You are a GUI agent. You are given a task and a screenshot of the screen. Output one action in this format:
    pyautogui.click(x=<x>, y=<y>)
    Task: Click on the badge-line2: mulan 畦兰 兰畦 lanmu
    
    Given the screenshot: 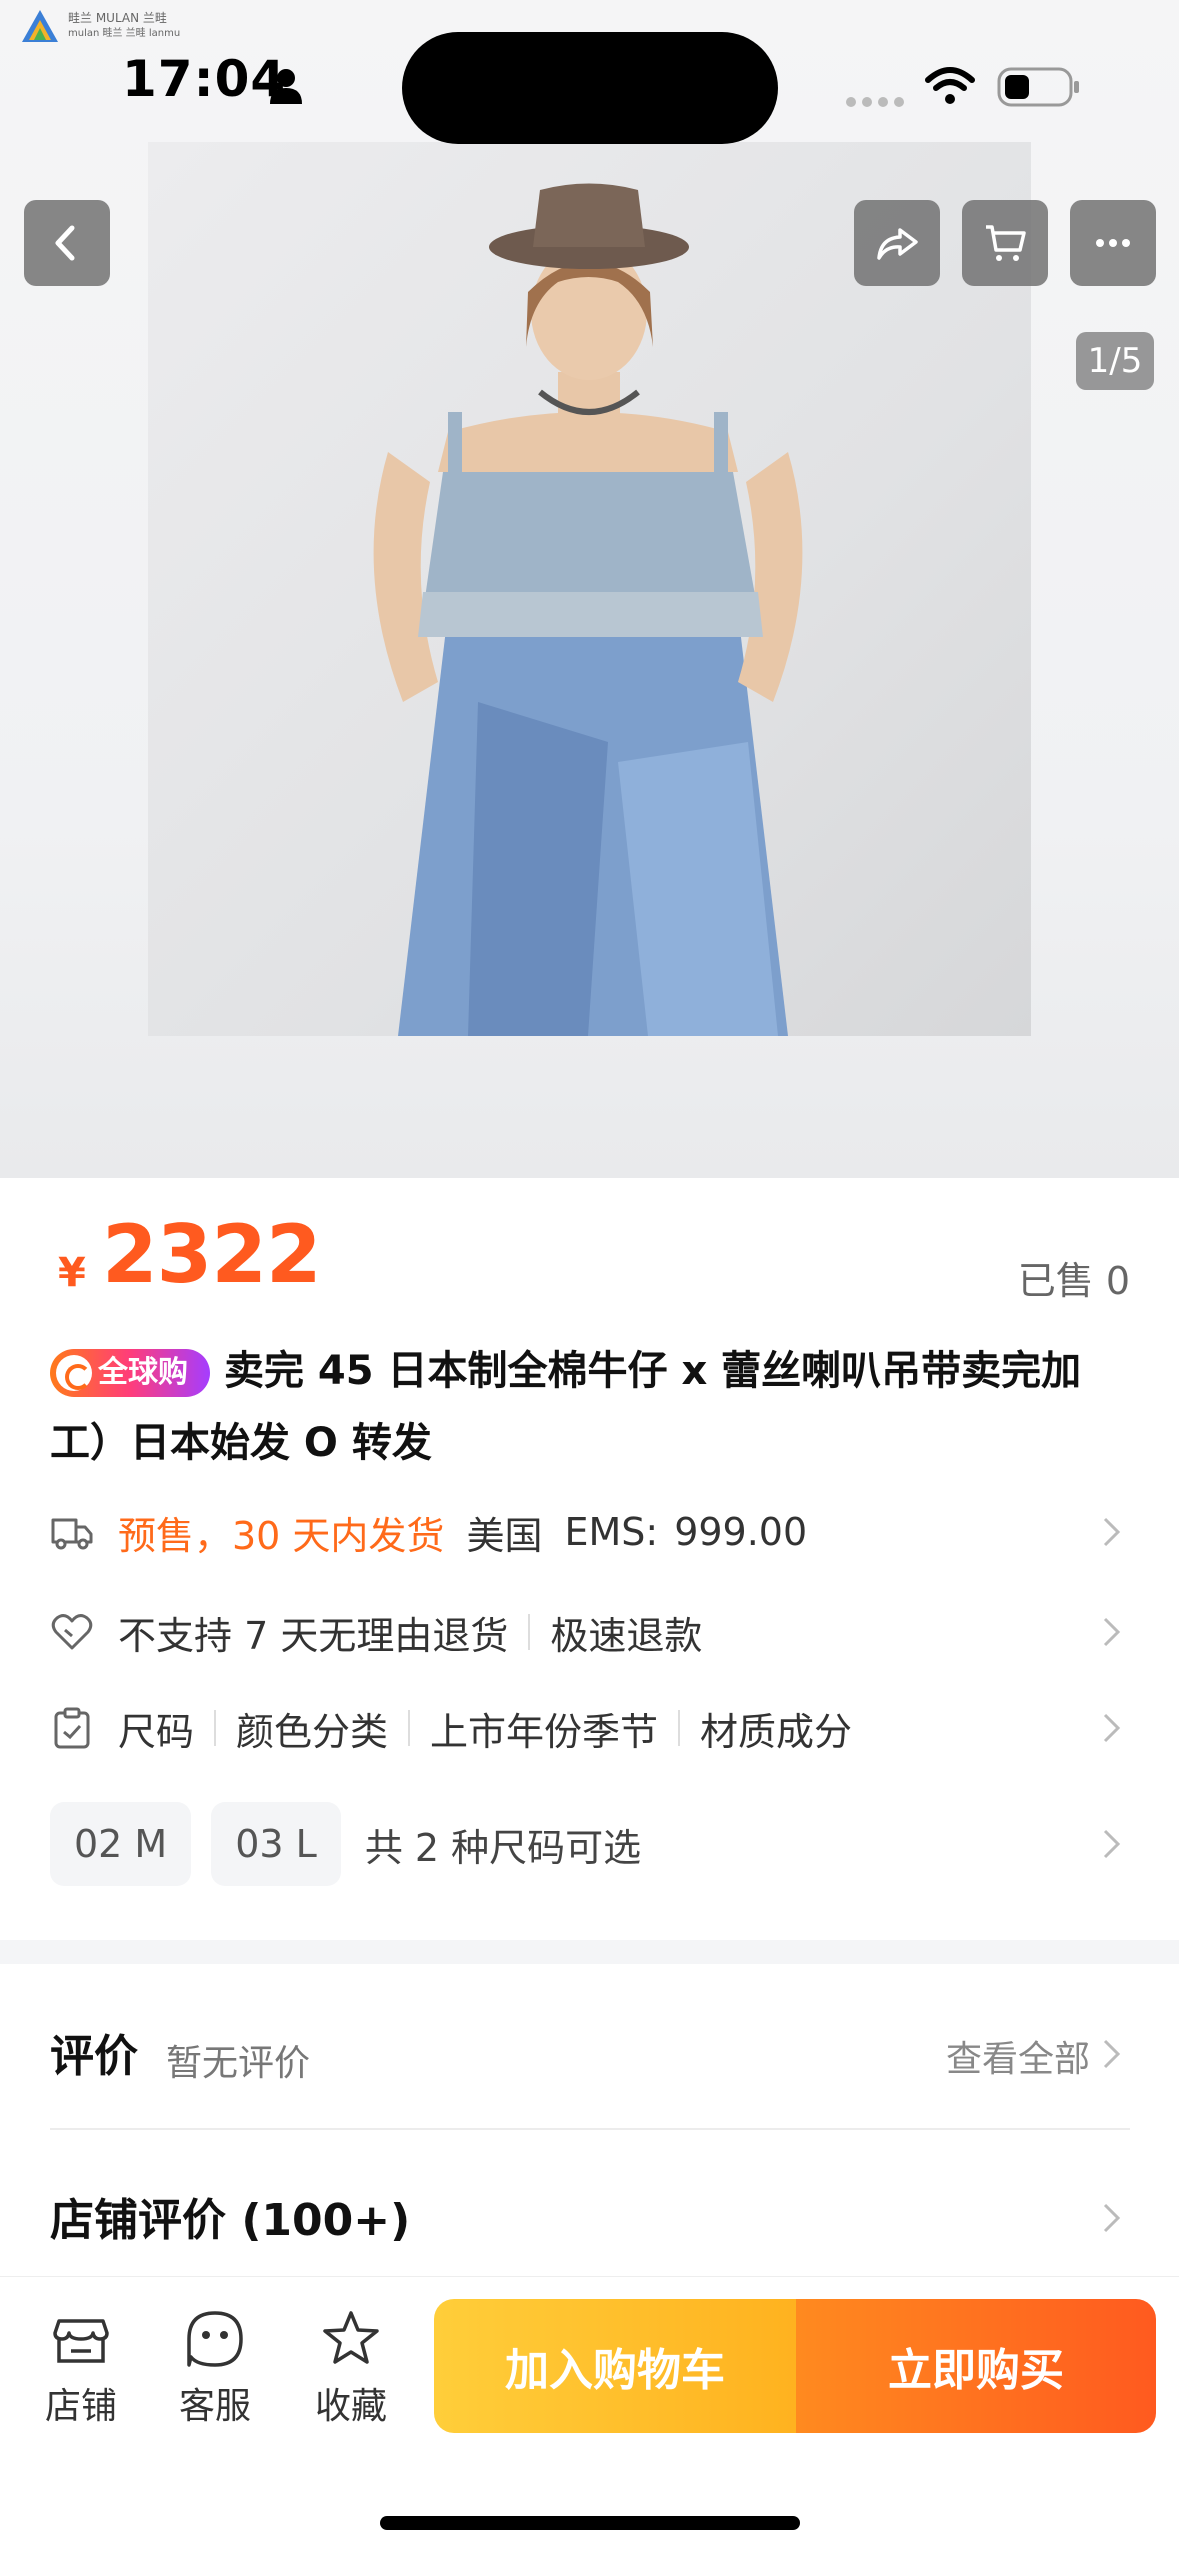 What is the action you would take?
    pyautogui.click(x=124, y=33)
    